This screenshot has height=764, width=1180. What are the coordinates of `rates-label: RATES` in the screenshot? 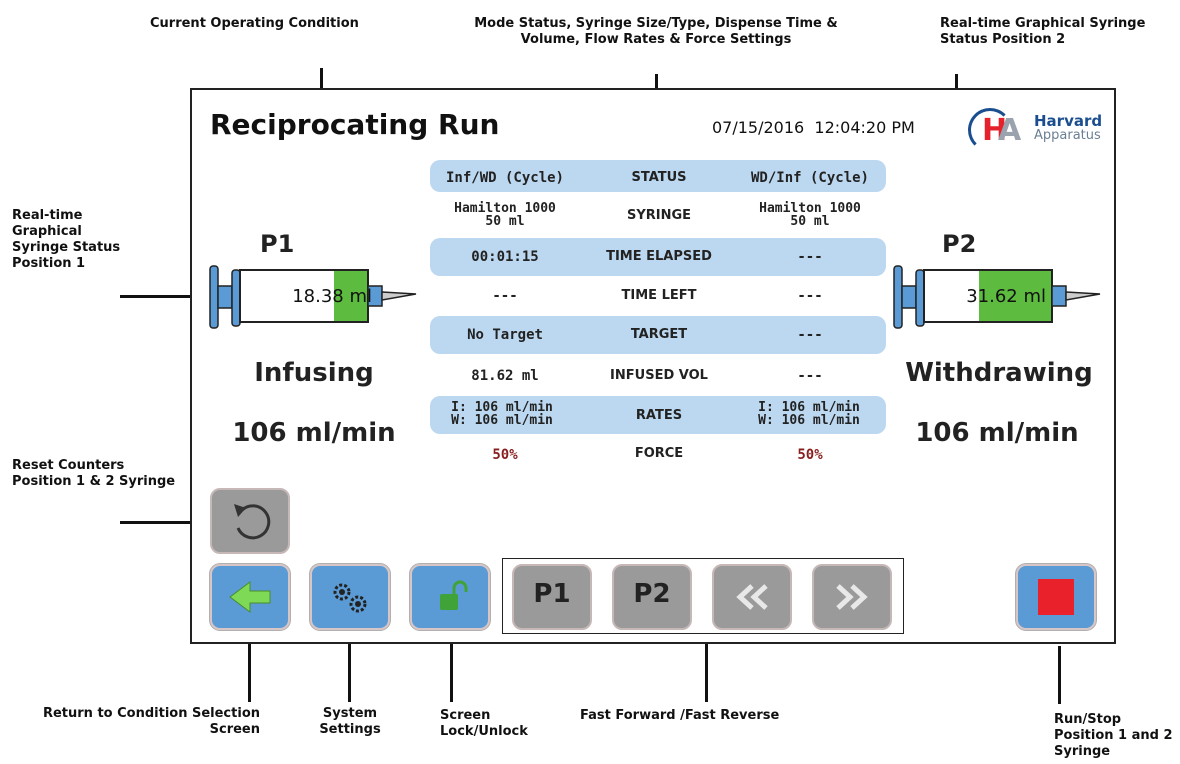 It's located at (659, 415).